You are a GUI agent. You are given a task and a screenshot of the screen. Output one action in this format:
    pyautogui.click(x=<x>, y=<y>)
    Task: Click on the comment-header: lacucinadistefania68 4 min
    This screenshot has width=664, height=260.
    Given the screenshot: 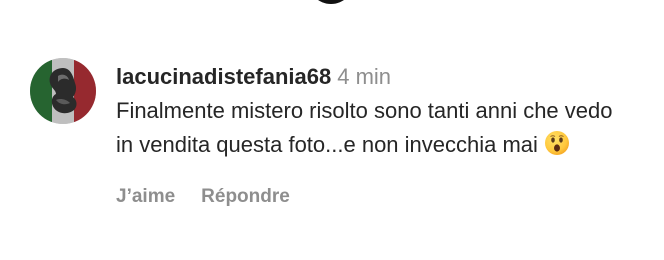 What is the action you would take?
    pyautogui.click(x=376, y=77)
    